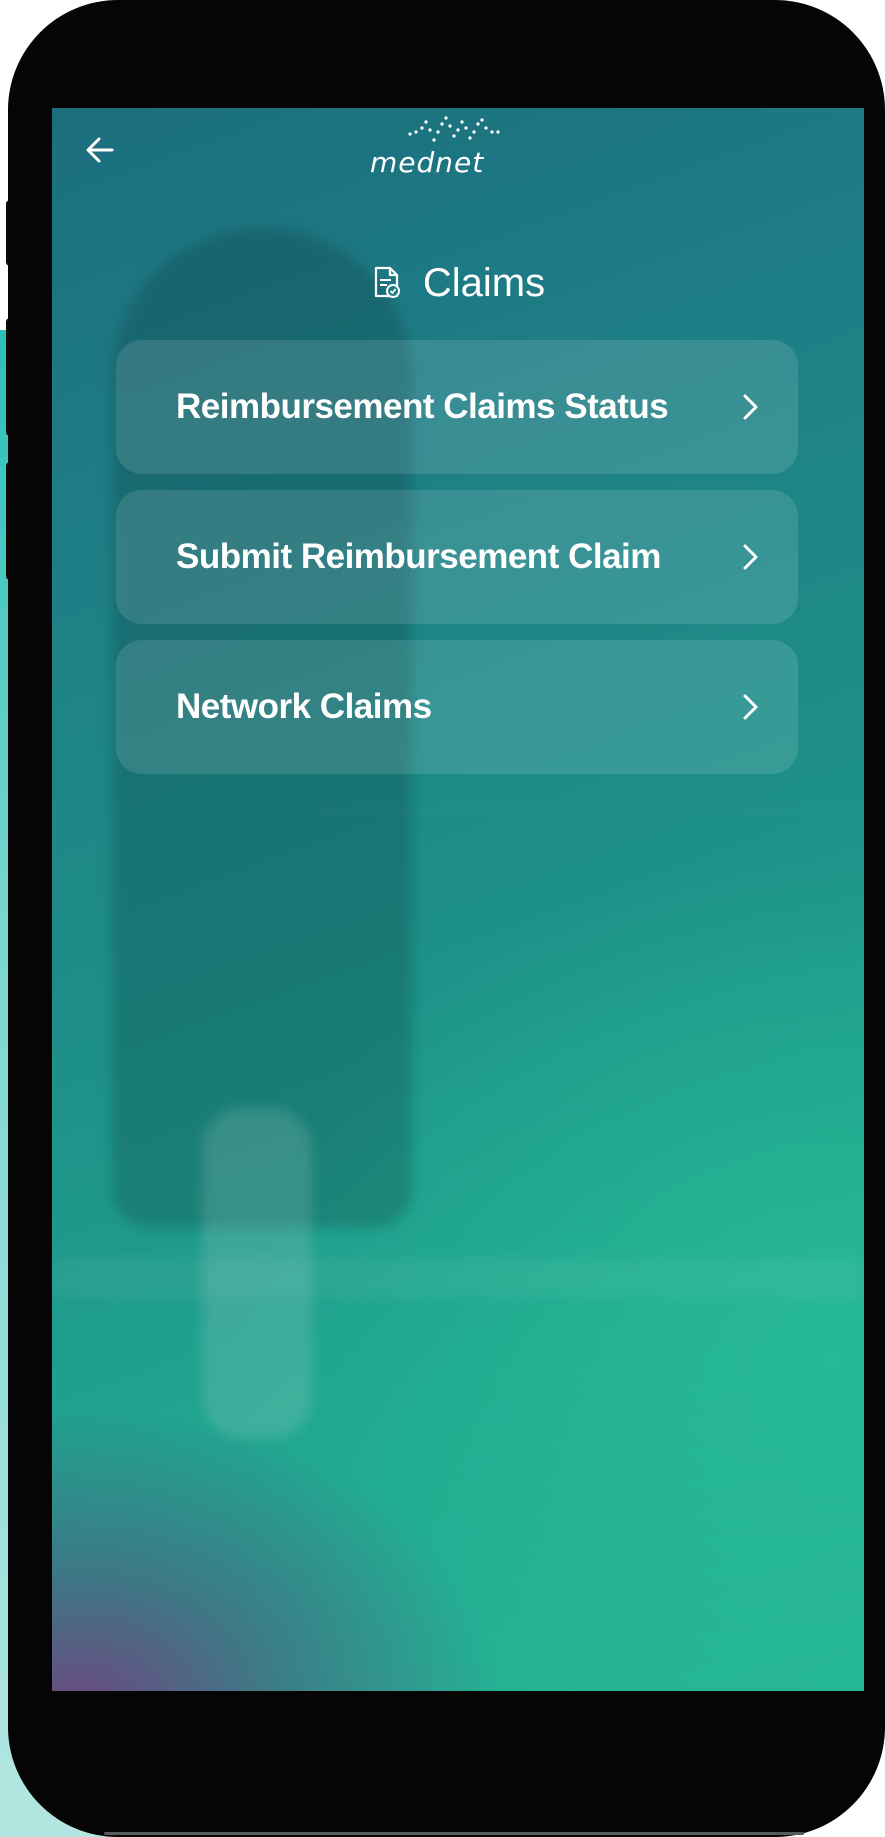 This screenshot has height=1837, width=885. Describe the element at coordinates (387, 282) in the screenshot. I see `document-icon` at that location.